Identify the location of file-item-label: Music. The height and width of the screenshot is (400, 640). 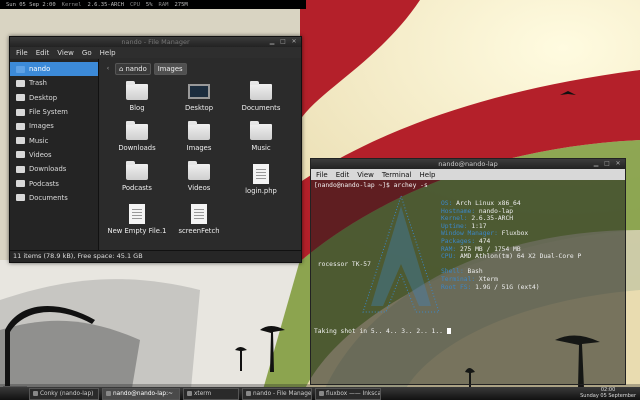
(261, 148).